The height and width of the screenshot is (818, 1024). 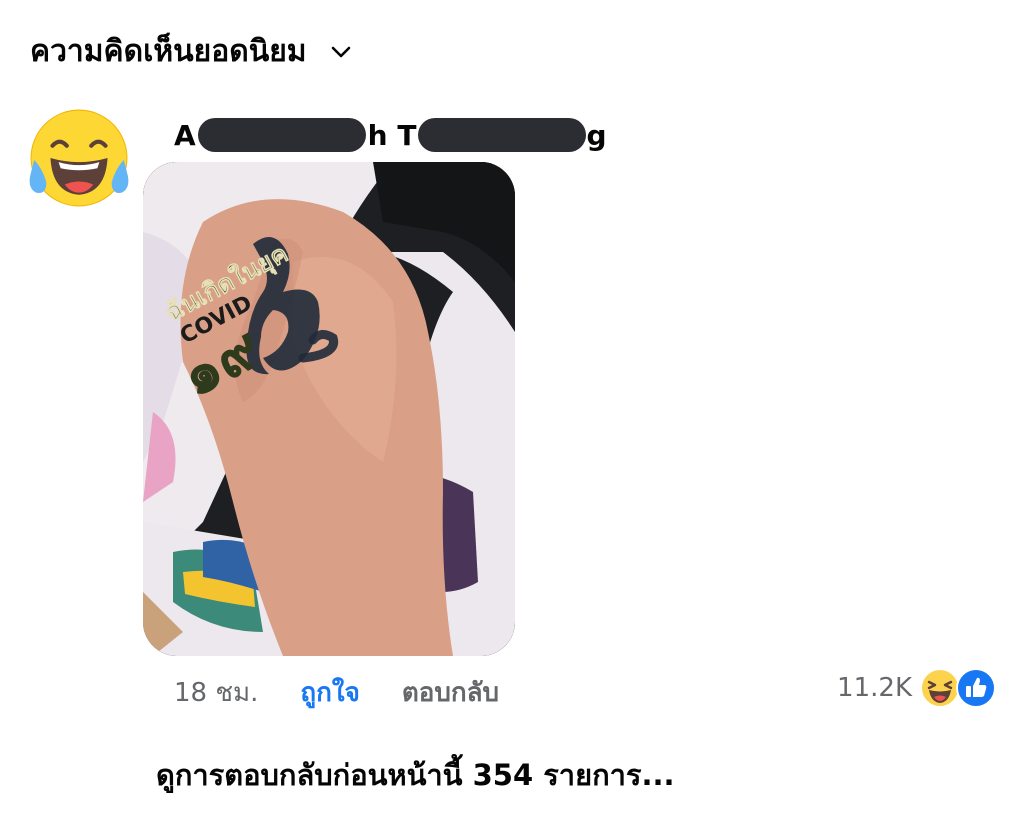 What do you see at coordinates (340, 51) in the screenshot?
I see `chevron-down-icon` at bounding box center [340, 51].